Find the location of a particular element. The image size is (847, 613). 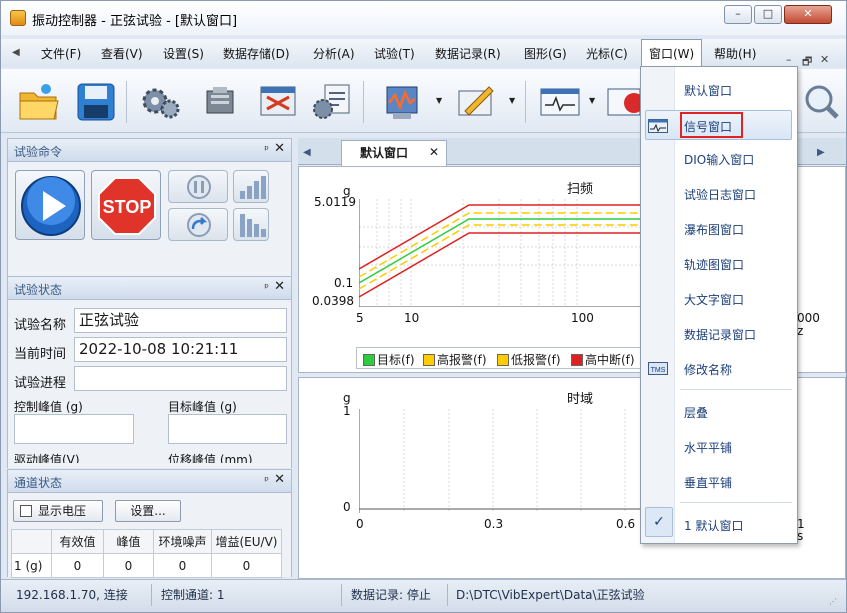

legend-item: 目标(f) is located at coordinates (389, 359).